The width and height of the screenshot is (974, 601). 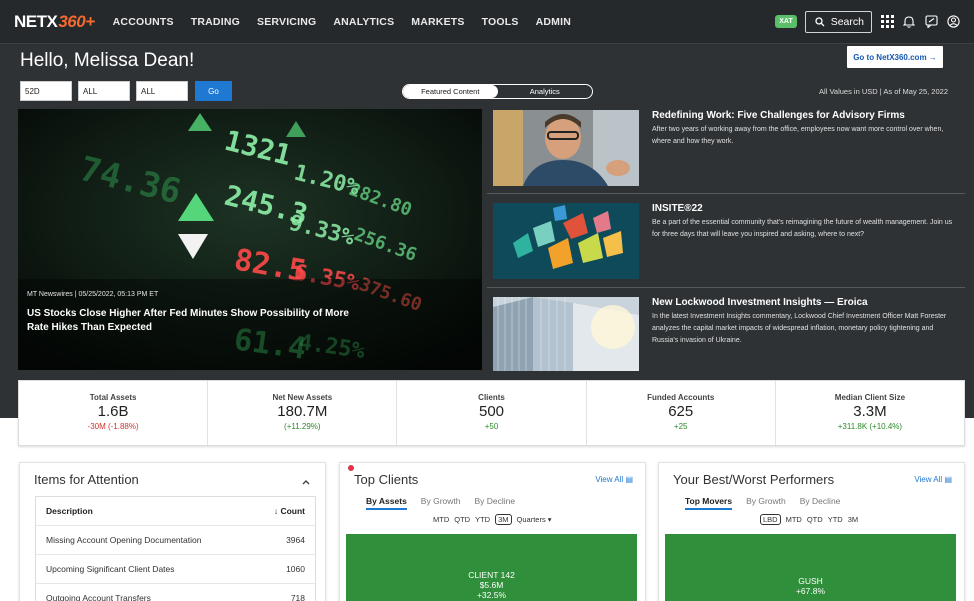 I want to click on stat-label: Funded Accounts, so click(x=681, y=397).